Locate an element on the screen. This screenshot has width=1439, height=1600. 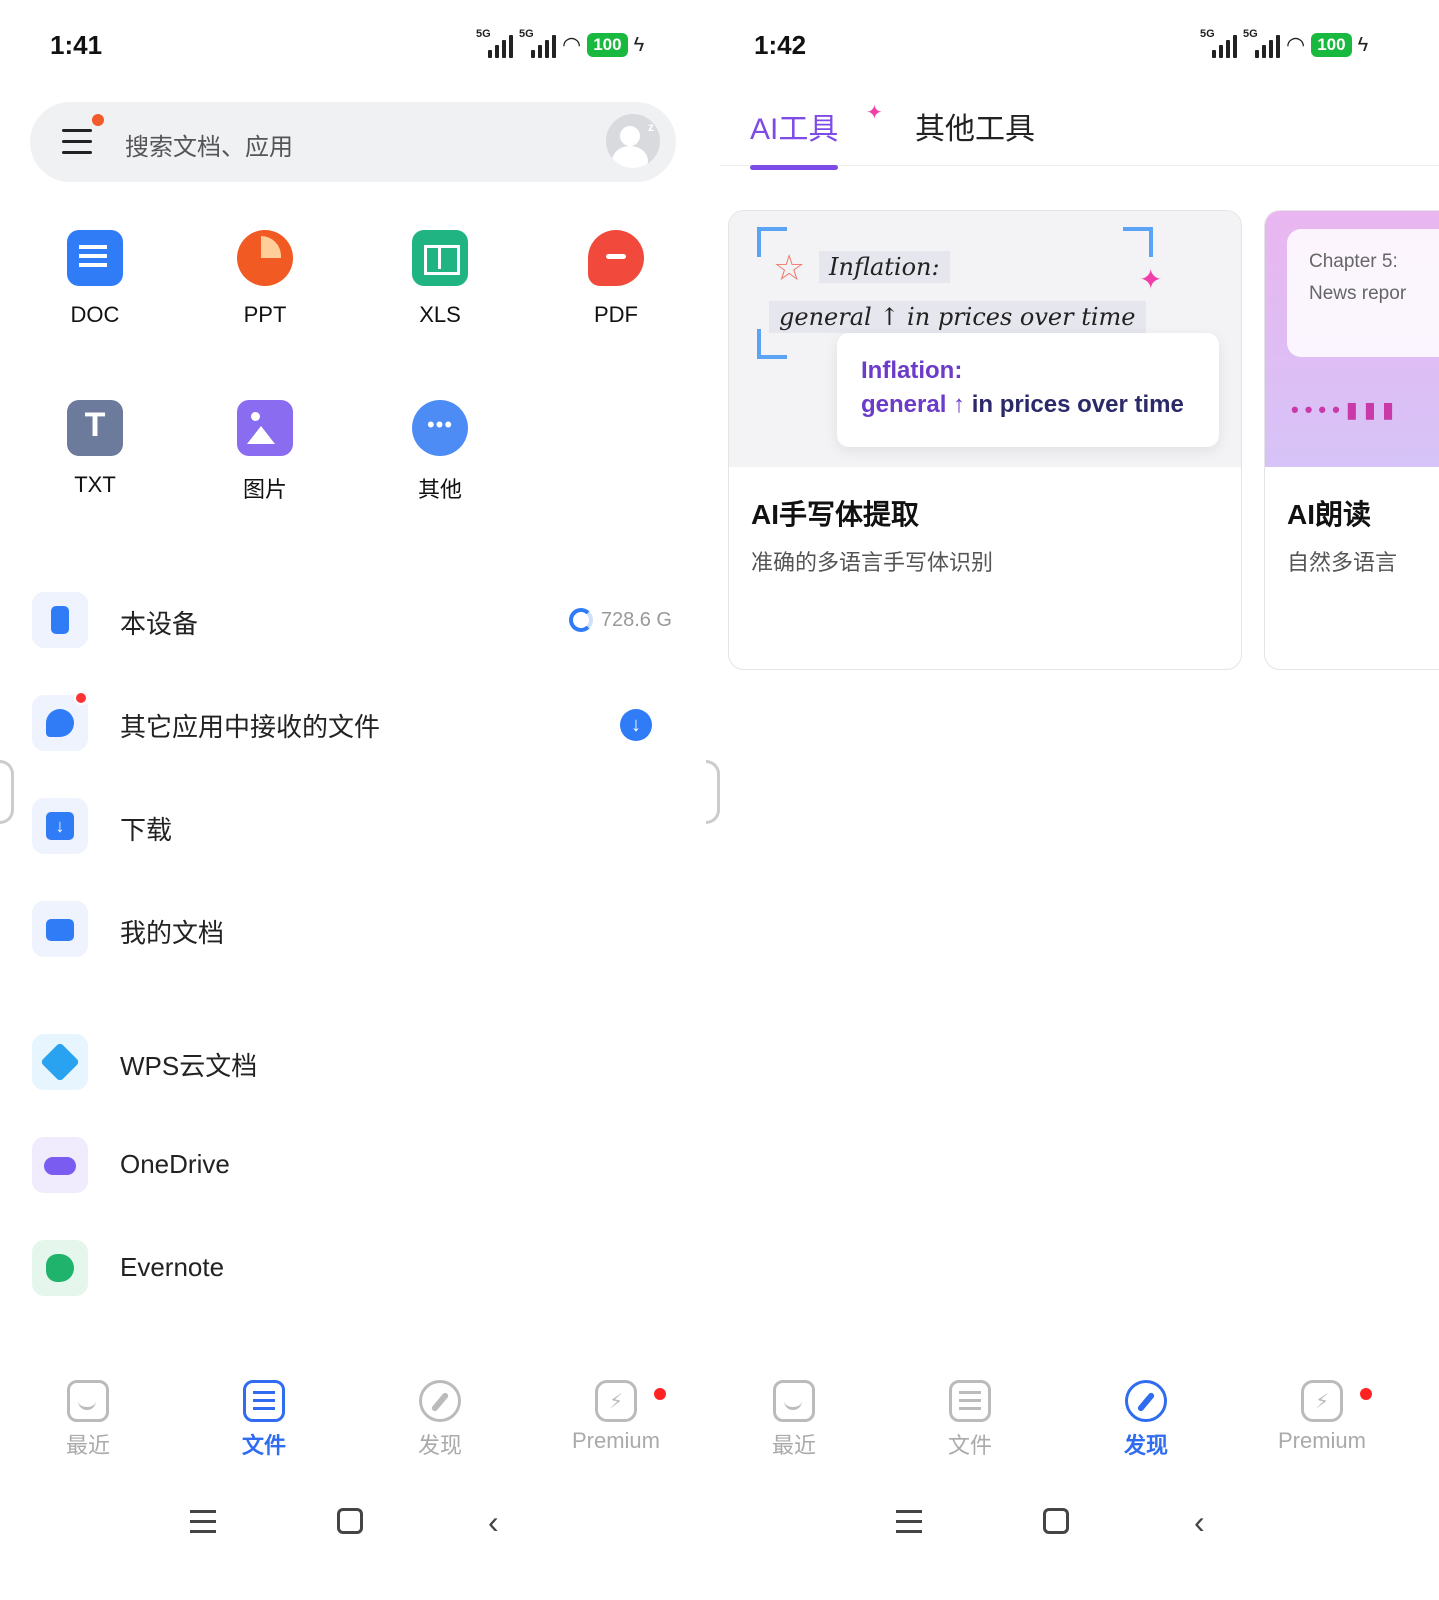
file-type-label: PPT is located at coordinates (265, 314).